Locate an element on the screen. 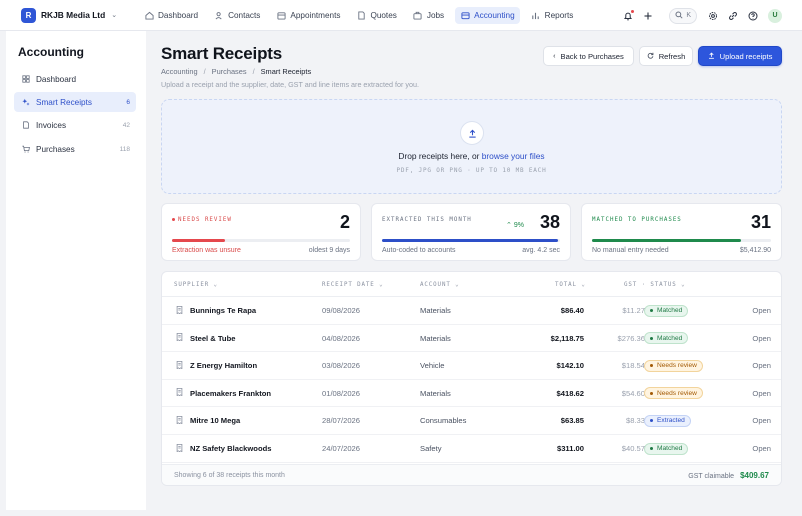 This screenshot has height=516, width=802. search-button: K is located at coordinates (683, 15).